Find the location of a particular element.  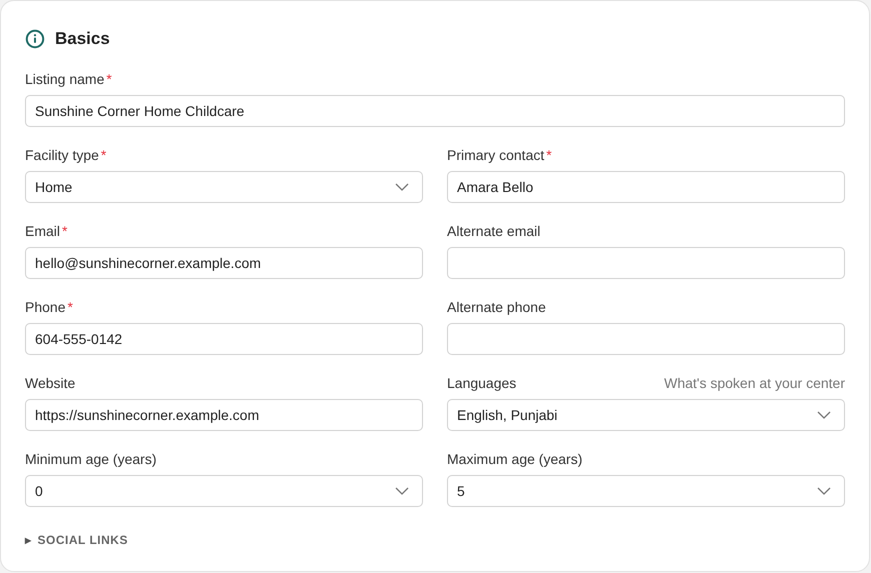

input-field: Amara Bello is located at coordinates (646, 187).